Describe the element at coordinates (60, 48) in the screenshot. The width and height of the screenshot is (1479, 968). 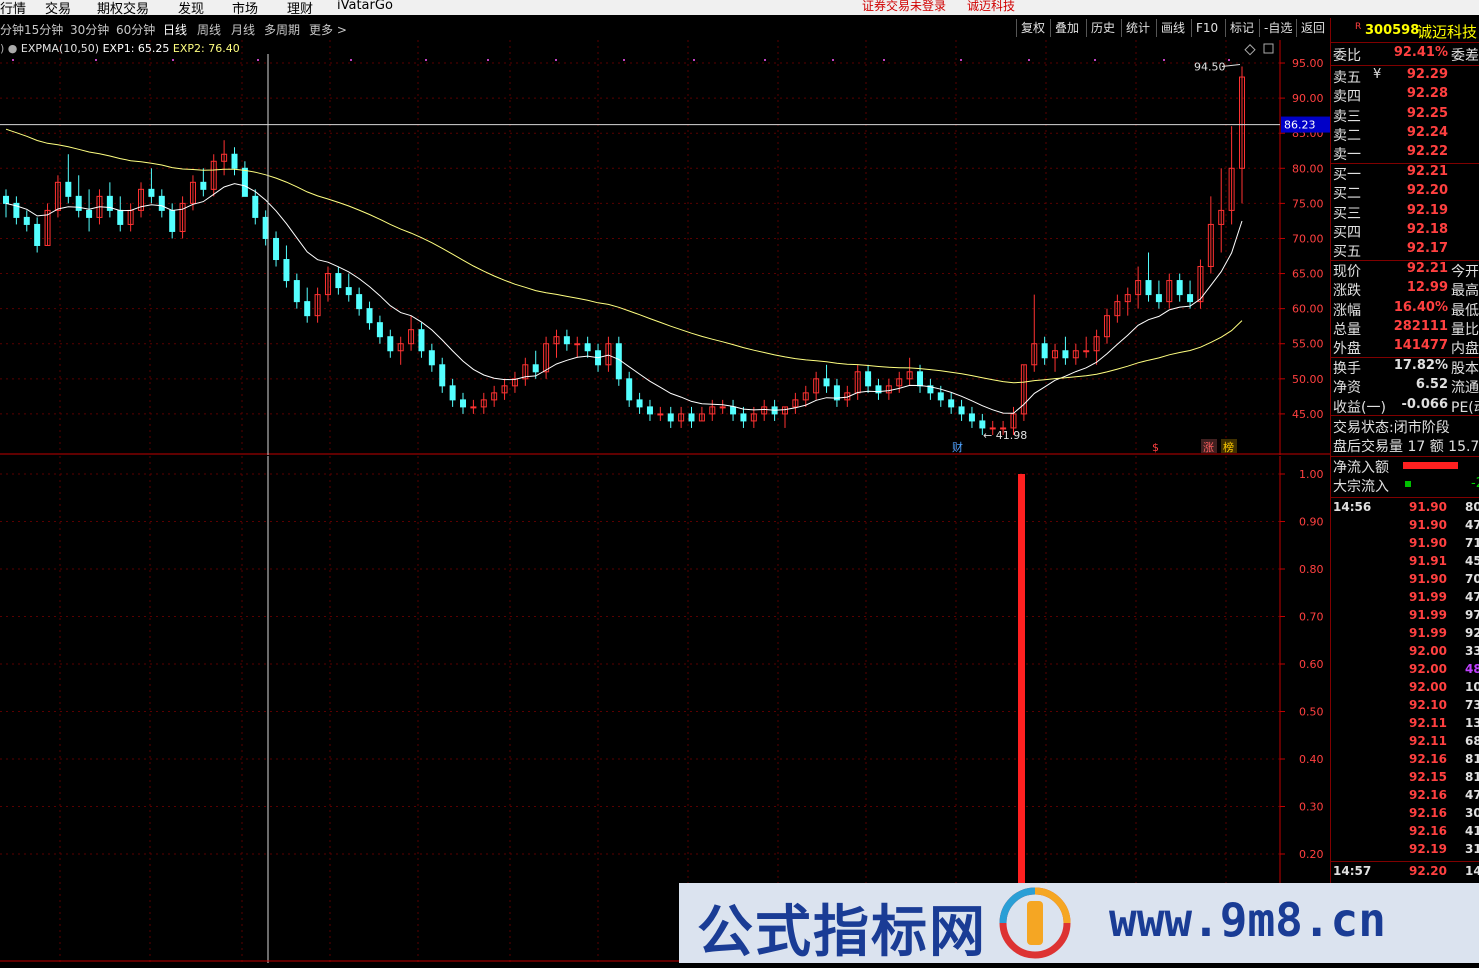
I see `legend-indicator-name: EXPMA(10,50)` at that location.